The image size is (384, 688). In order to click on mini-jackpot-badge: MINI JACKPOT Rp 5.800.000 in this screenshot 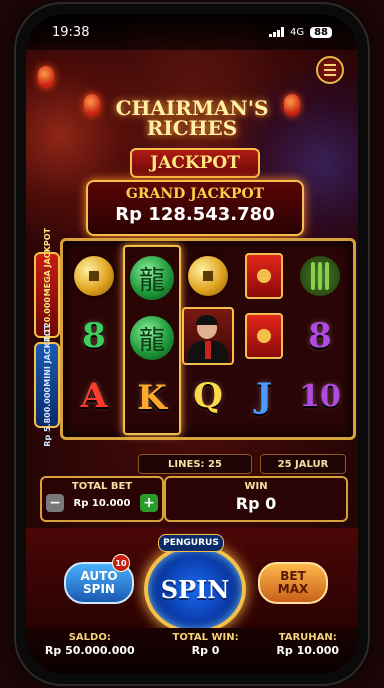, I will do `click(47, 385)`.